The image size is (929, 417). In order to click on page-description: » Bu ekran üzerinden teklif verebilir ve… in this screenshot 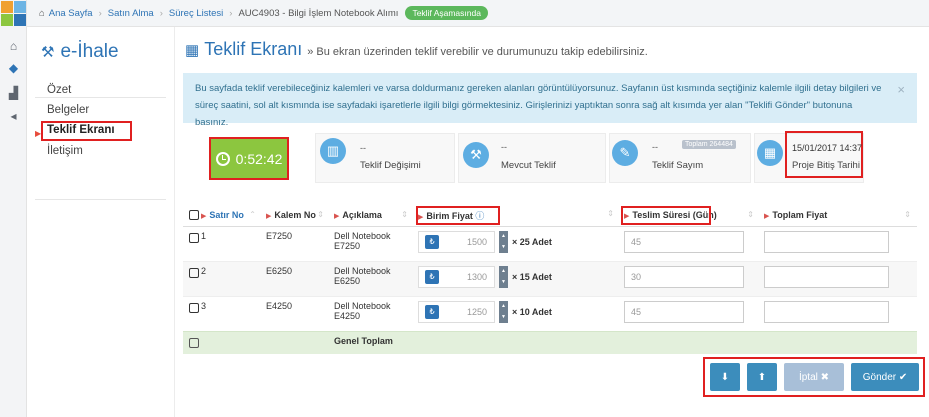, I will do `click(477, 52)`.